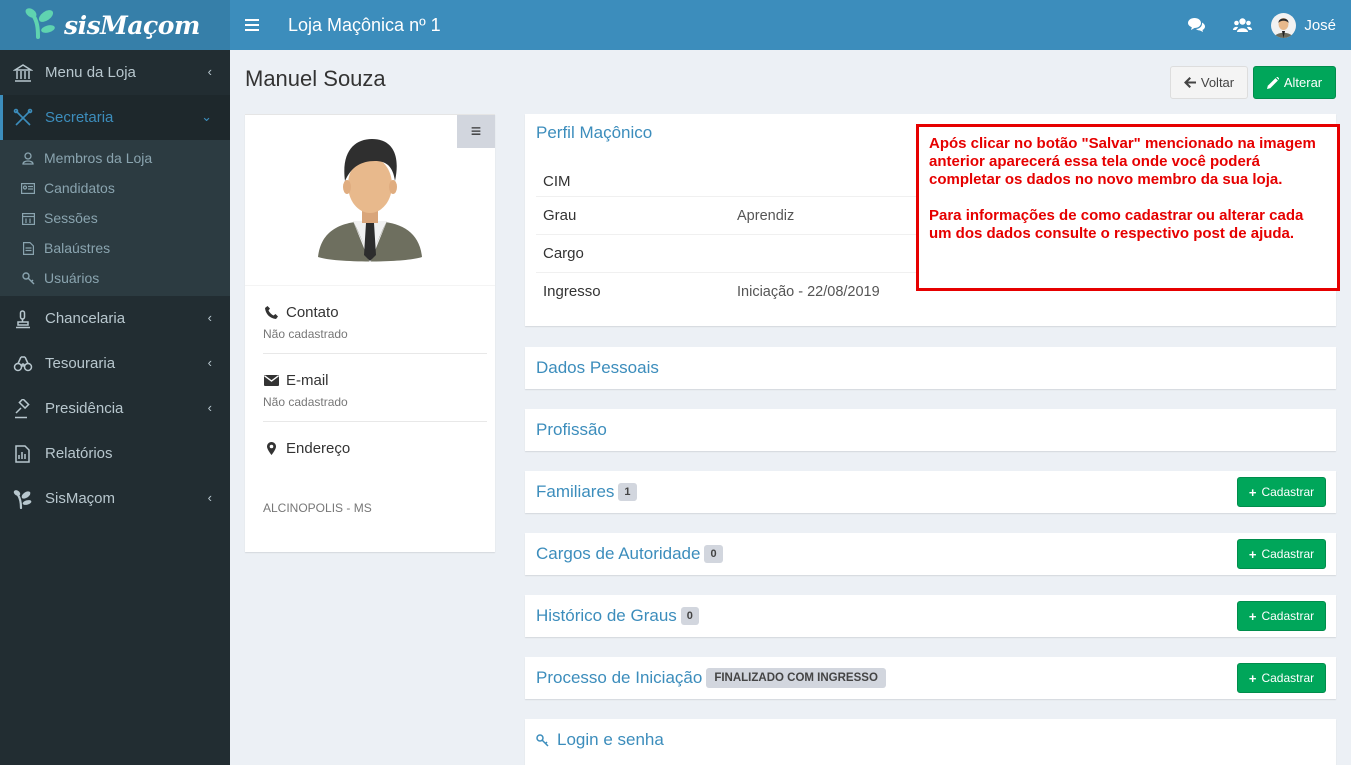  Describe the element at coordinates (28, 188) in the screenshot. I see `id-card-icon` at that location.